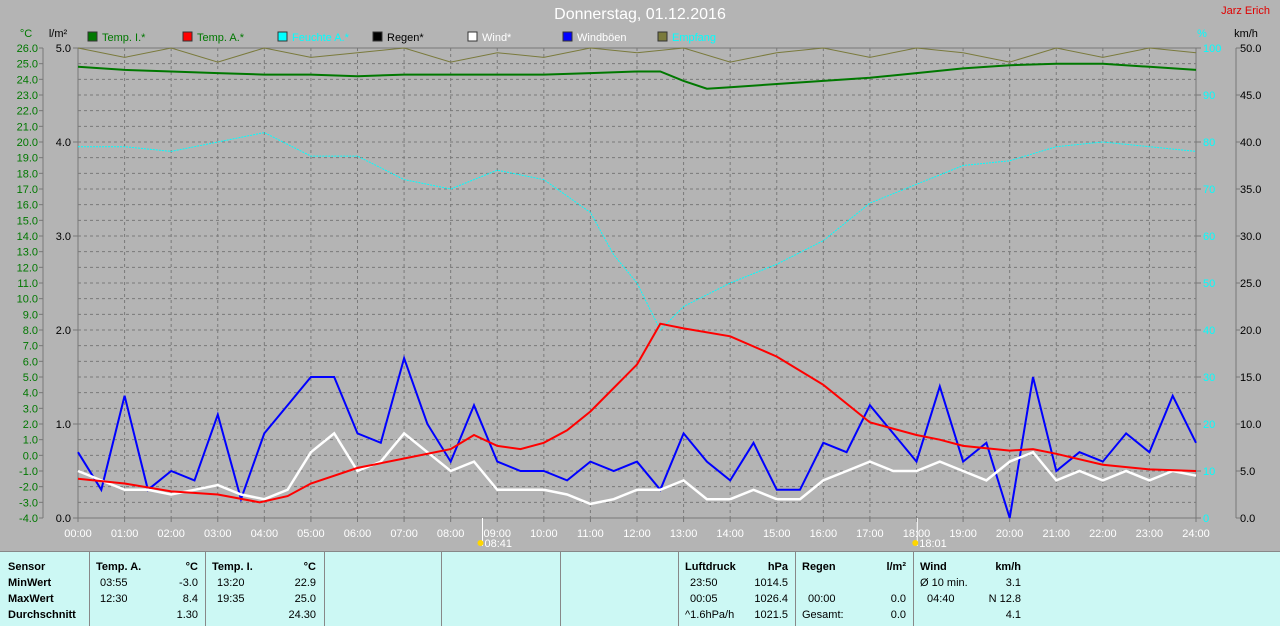 This screenshot has width=1280, height=626. What do you see at coordinates (27, 96) in the screenshot?
I see `temp-tick-label: 23.0` at bounding box center [27, 96].